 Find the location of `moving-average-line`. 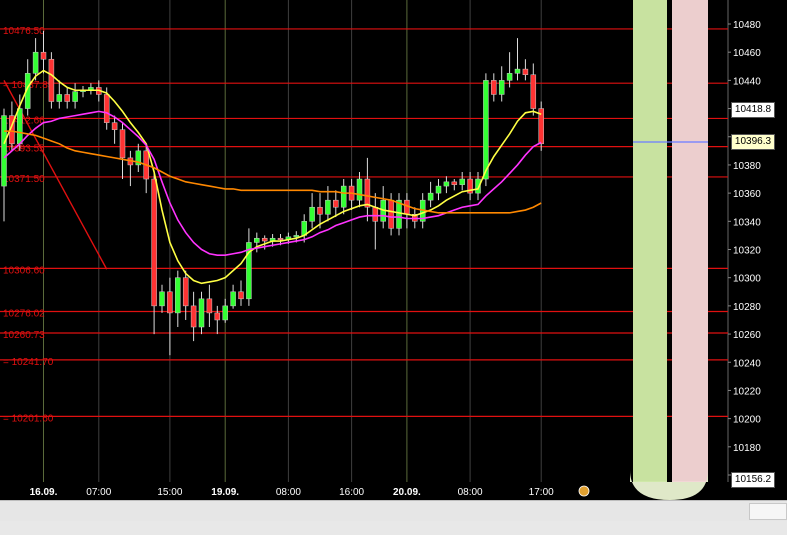

moving-average-line is located at coordinates (273, 172).